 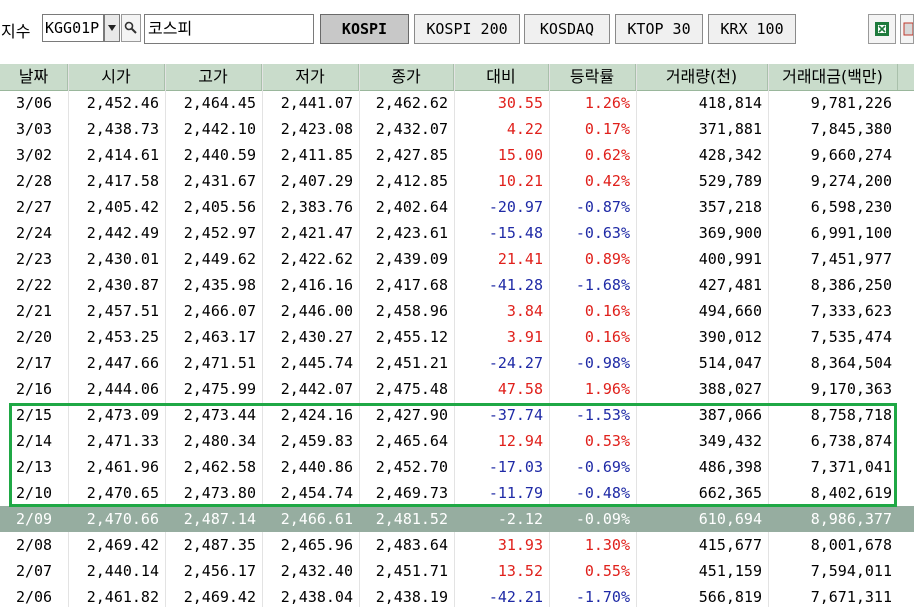 What do you see at coordinates (229, 29) in the screenshot?
I see `index-name-field: 코스피` at bounding box center [229, 29].